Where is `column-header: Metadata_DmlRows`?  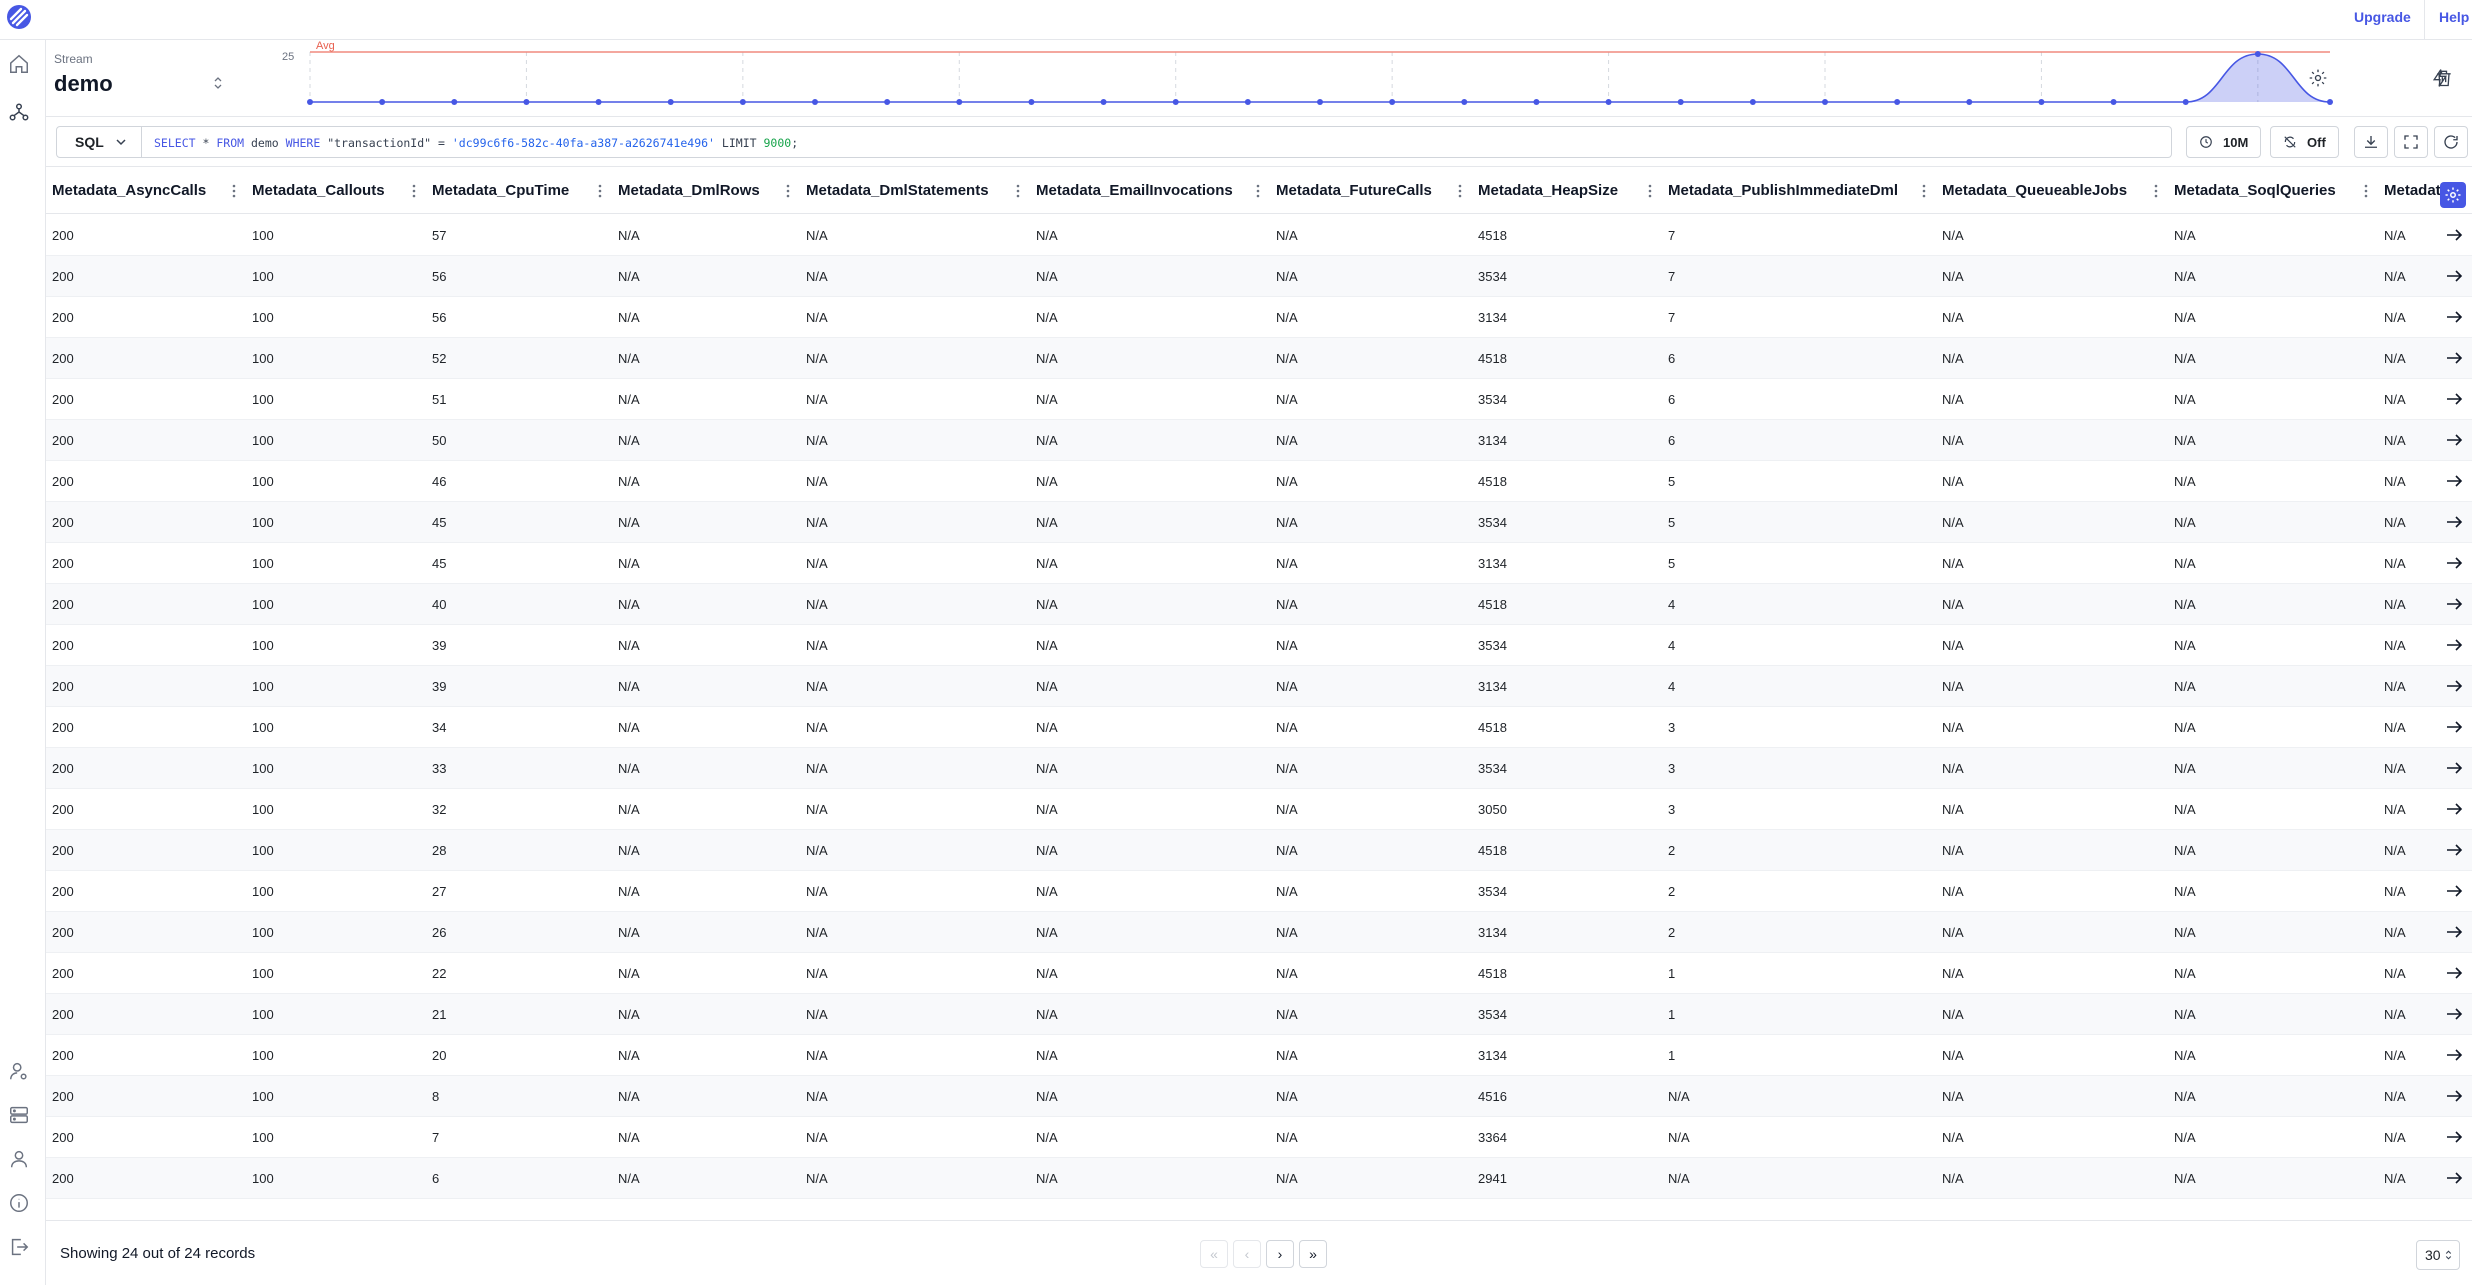
column-header: Metadata_DmlRows is located at coordinates (706, 190).